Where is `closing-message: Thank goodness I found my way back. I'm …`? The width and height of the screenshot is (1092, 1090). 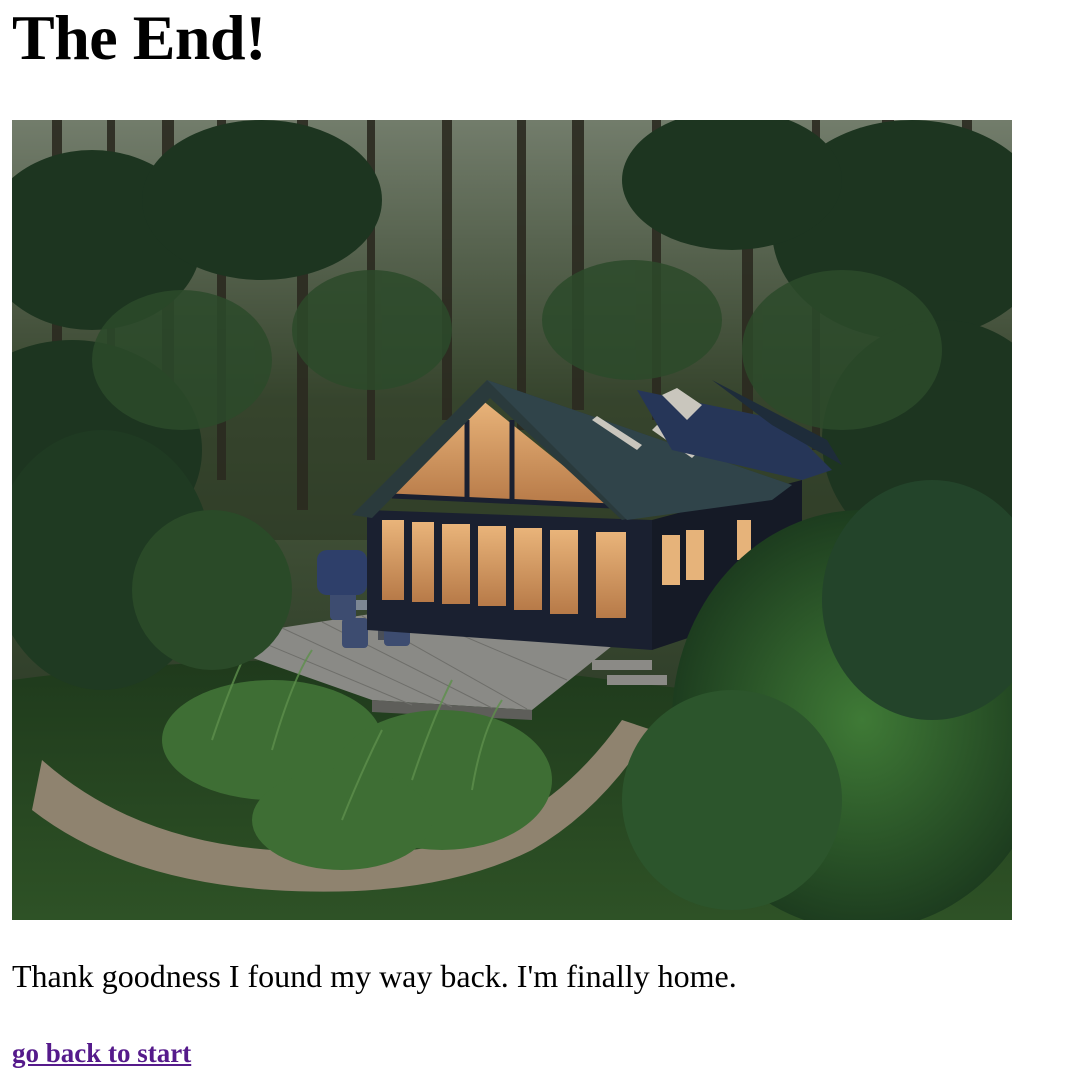
closing-message: Thank goodness I found my way back. I'm … is located at coordinates (374, 976).